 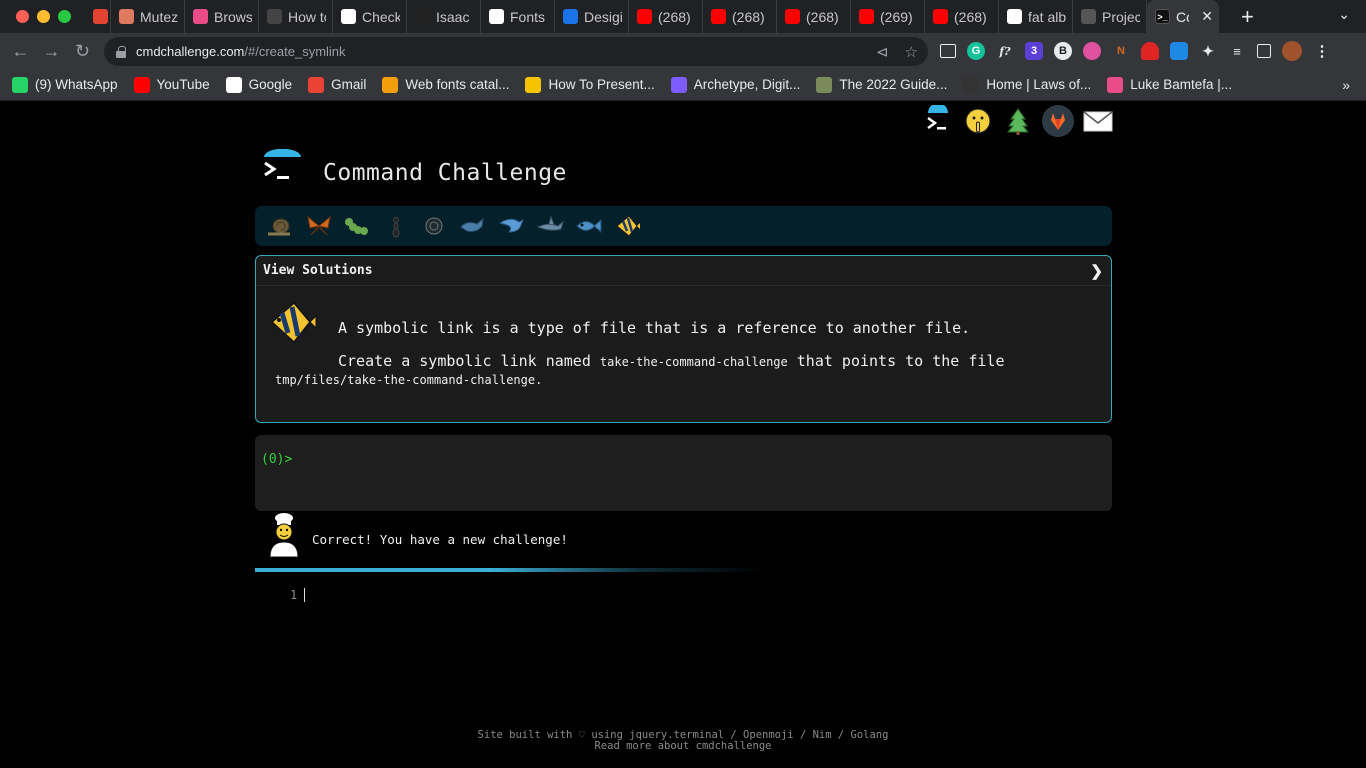 I want to click on browser-tab: Check, so click(x=370, y=16).